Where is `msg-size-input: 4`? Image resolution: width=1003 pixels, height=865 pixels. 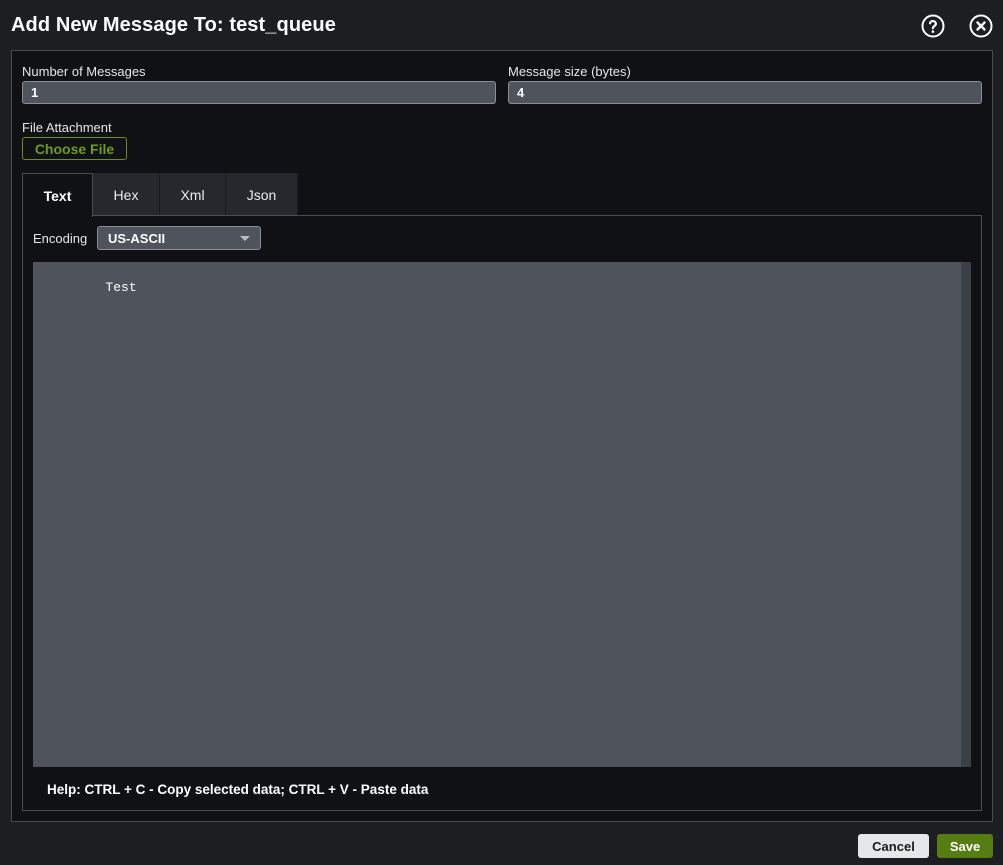 msg-size-input: 4 is located at coordinates (745, 92).